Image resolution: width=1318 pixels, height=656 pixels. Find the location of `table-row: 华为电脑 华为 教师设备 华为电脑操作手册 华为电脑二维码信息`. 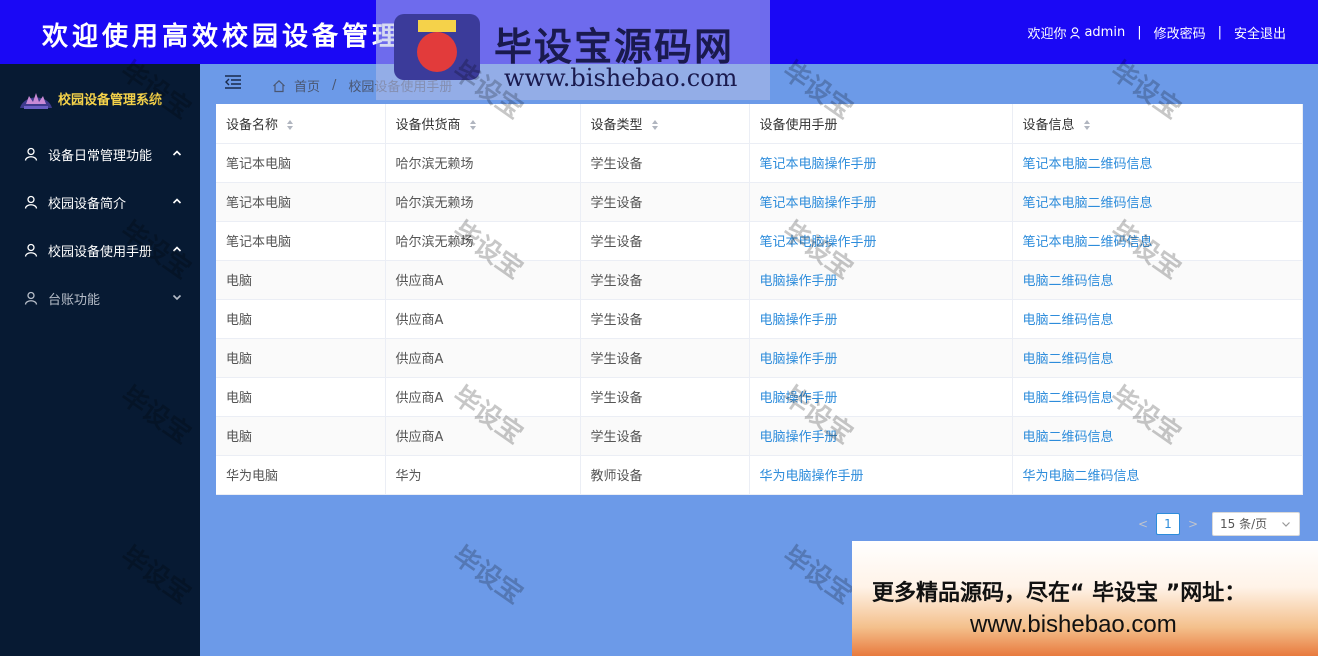

table-row: 华为电脑 华为 教师设备 华为电脑操作手册 华为电脑二维码信息 is located at coordinates (759, 475).